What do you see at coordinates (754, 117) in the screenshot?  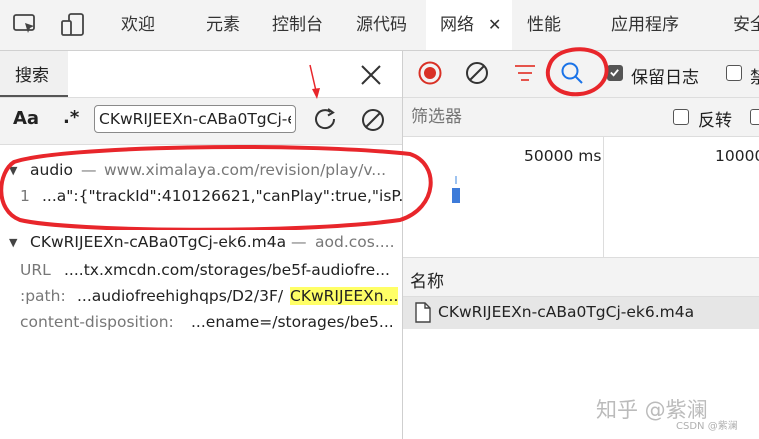 I see `filter-checkbox` at bounding box center [754, 117].